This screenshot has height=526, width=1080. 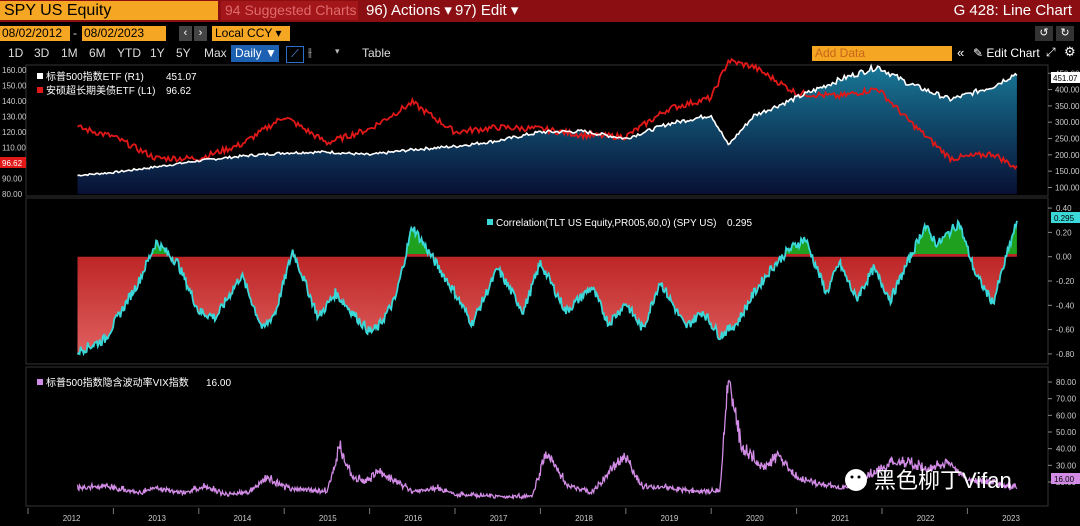 I want to click on tlt-last-marker-text: 96.62, so click(x=12, y=163).